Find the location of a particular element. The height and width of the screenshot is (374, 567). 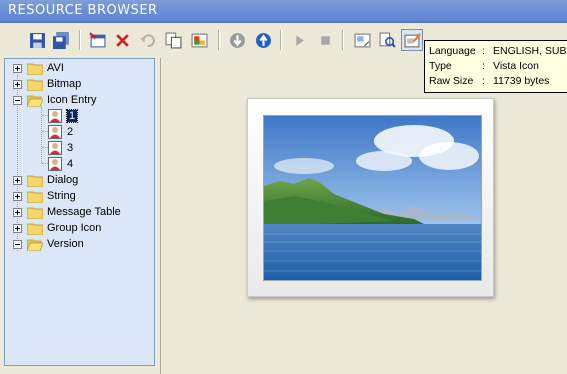

upload-icon is located at coordinates (263, 40).